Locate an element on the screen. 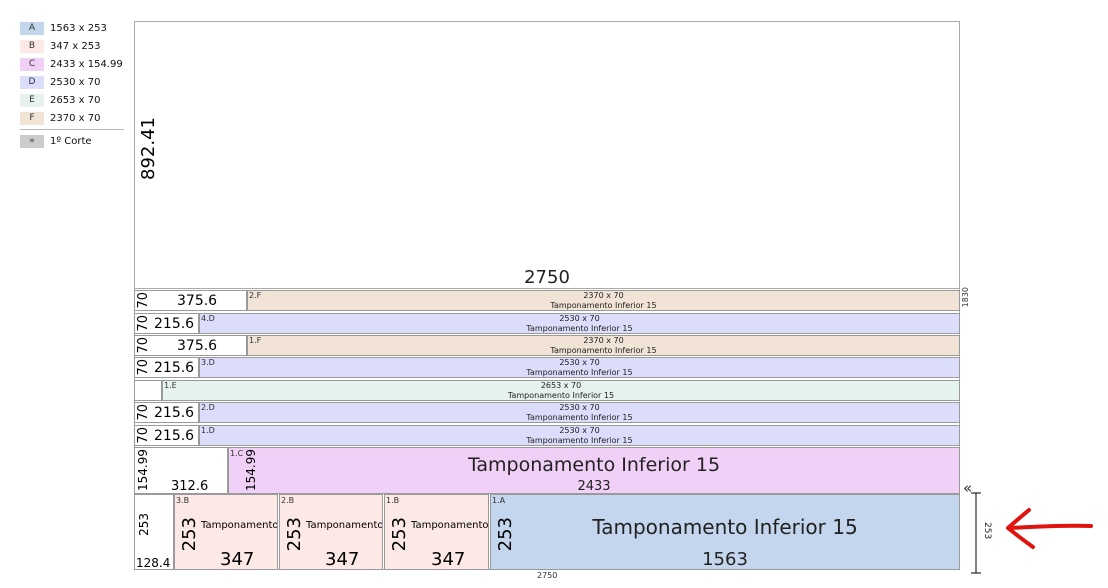 This screenshot has width=1108, height=588. legend-swatch: C is located at coordinates (32, 64).